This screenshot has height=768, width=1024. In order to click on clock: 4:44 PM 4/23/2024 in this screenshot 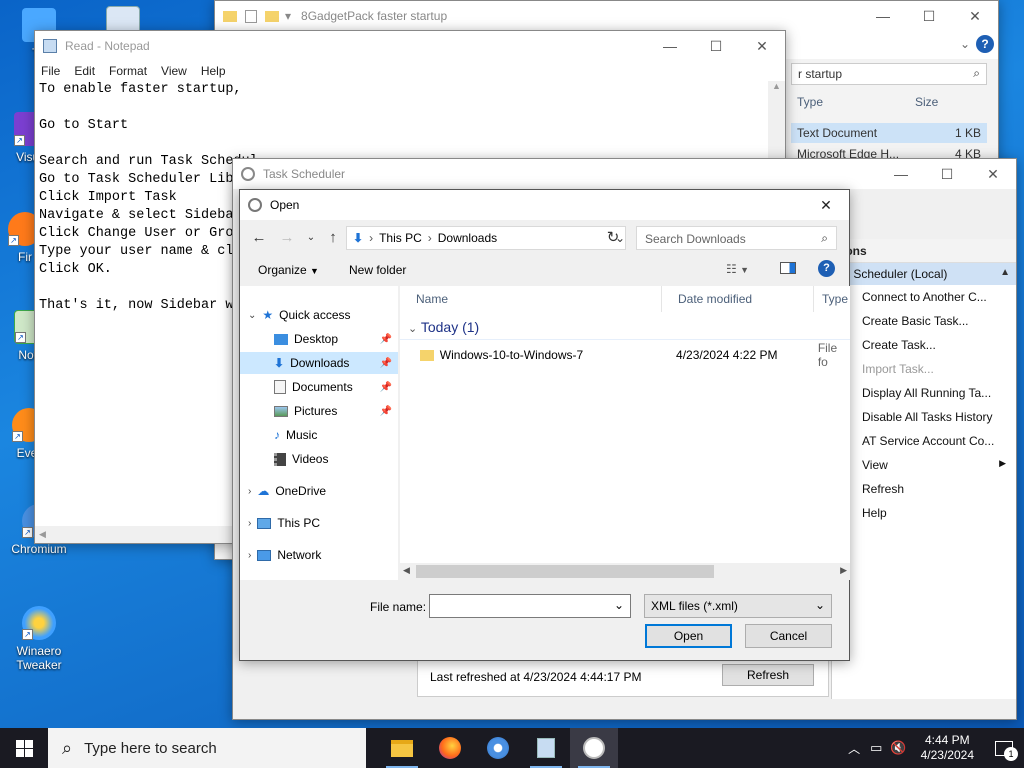, I will do `click(947, 748)`.